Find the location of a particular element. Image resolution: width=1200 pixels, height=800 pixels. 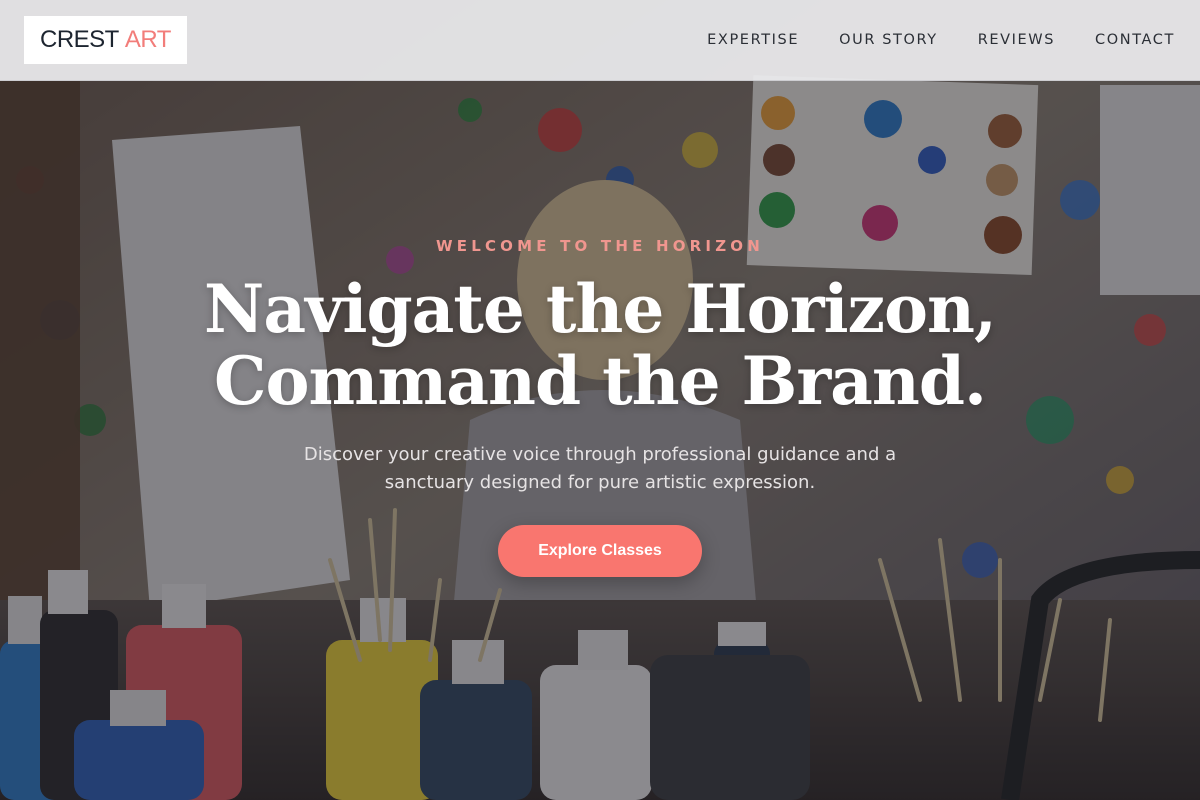

nav-link-contact: CONTACT is located at coordinates (1135, 40).